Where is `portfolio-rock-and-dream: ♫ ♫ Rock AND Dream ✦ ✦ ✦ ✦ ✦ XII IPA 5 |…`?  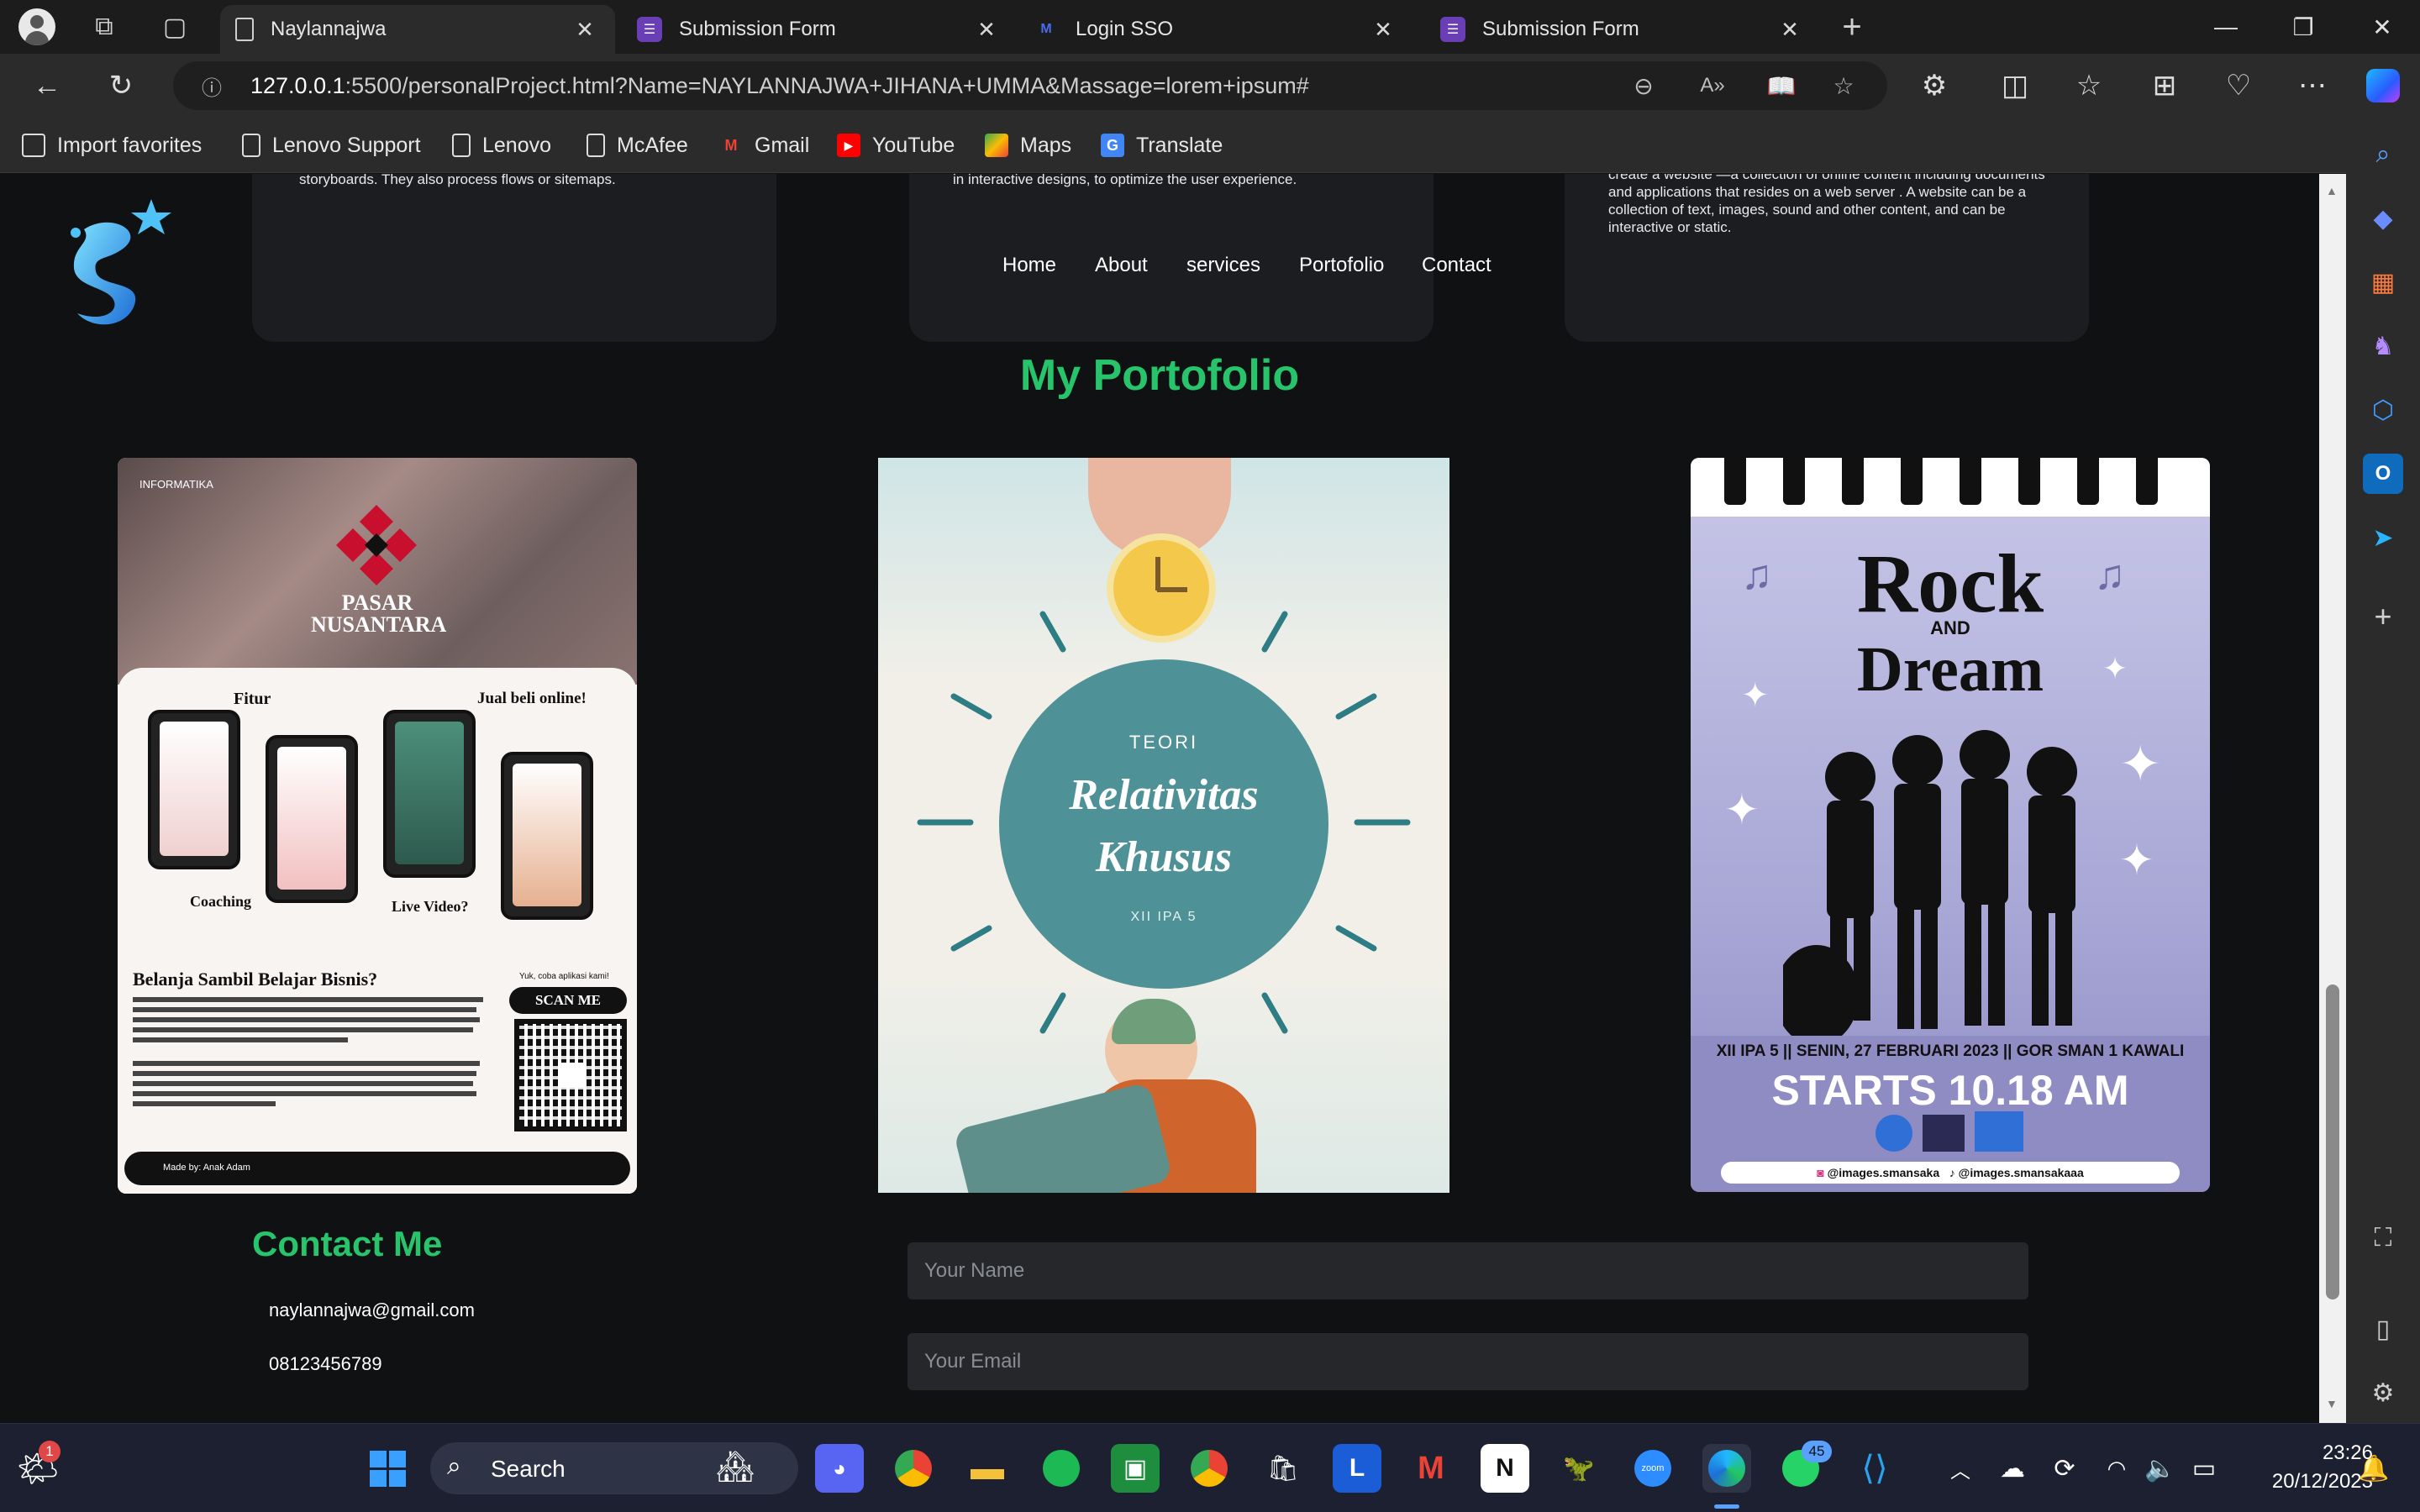
portfolio-rock-and-dream: ♫ ♫ Rock AND Dream ✦ ✦ ✦ ✦ ✦ XII IPA 5 |… is located at coordinates (1950, 825).